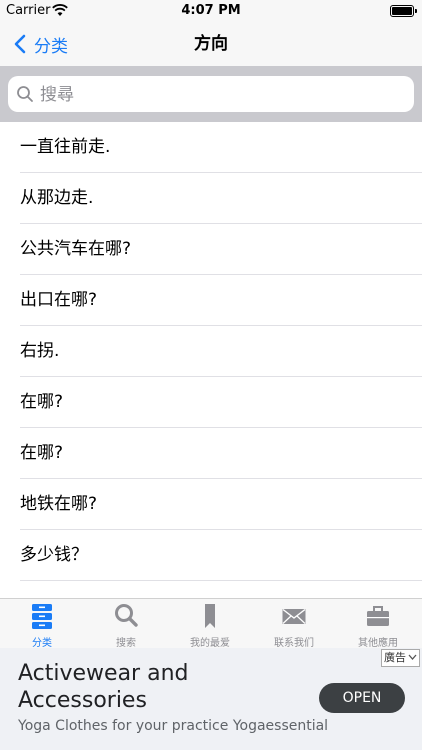 This screenshot has width=422, height=750. I want to click on open-button: OPEN, so click(362, 698).